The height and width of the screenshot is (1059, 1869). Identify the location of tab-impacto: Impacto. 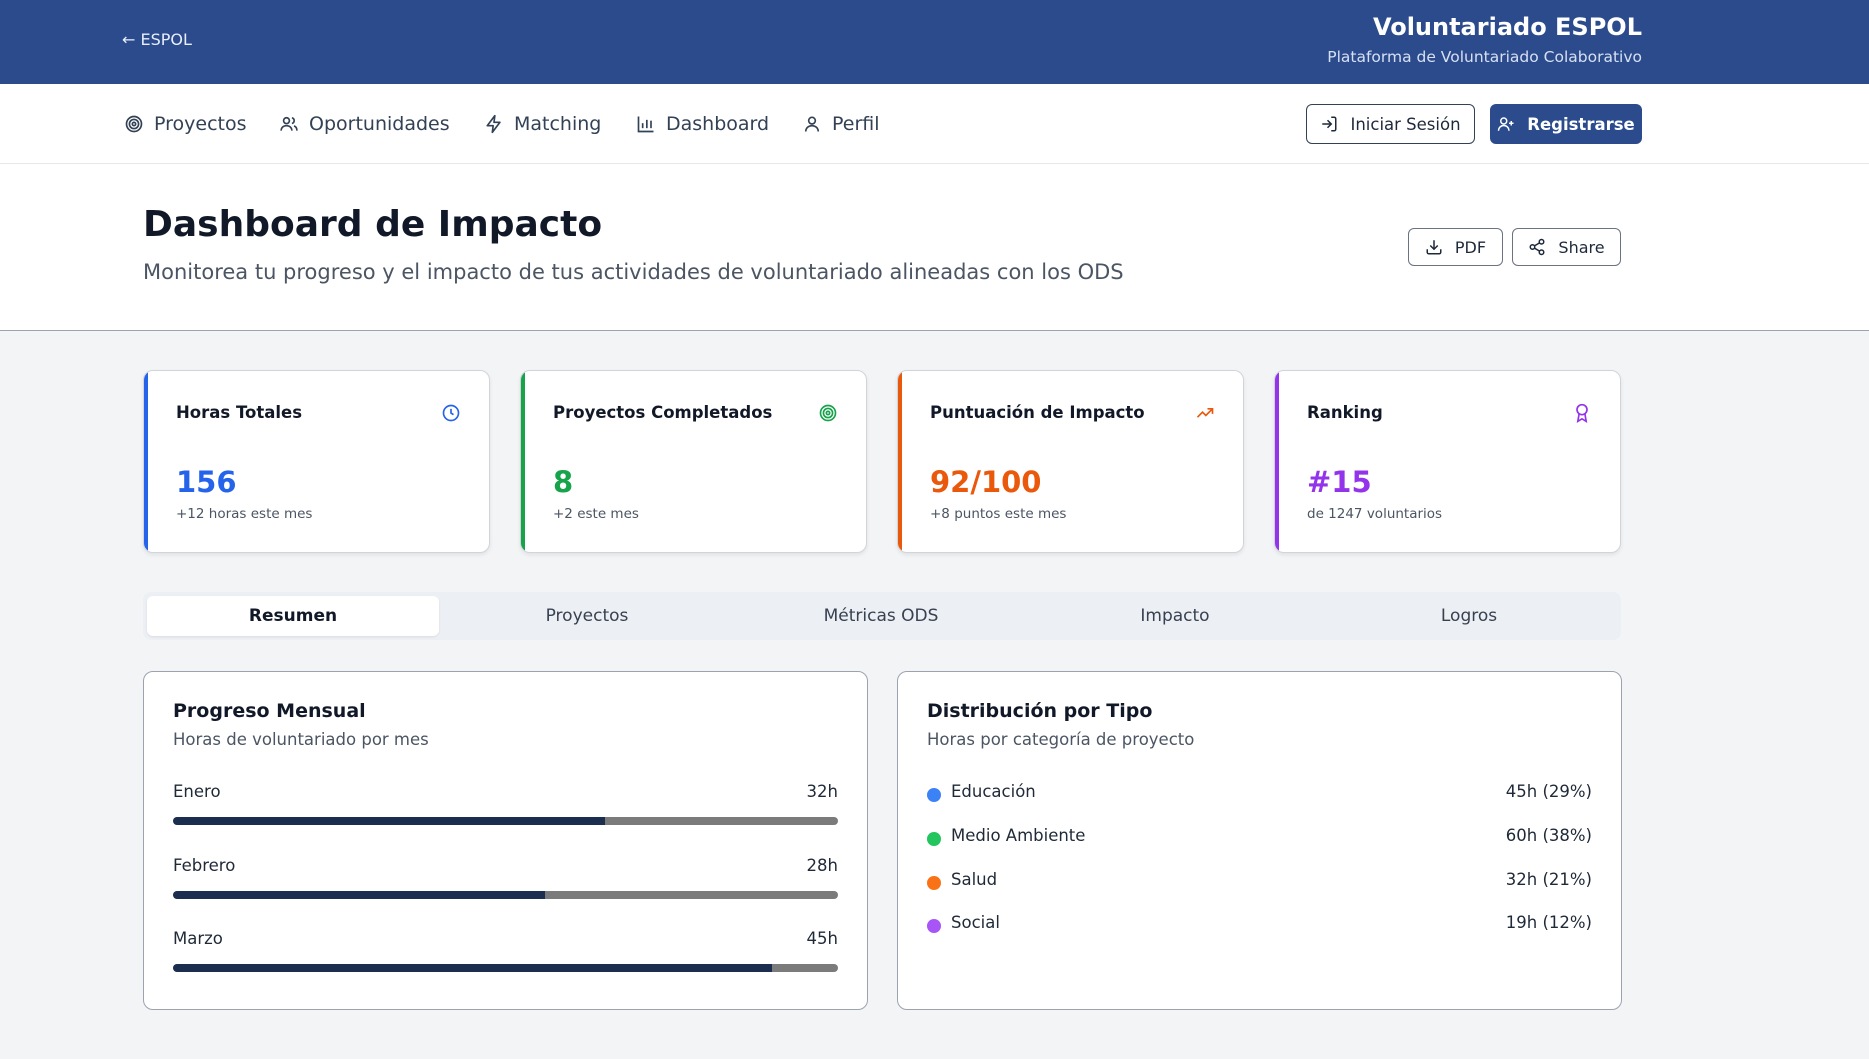
(1175, 616).